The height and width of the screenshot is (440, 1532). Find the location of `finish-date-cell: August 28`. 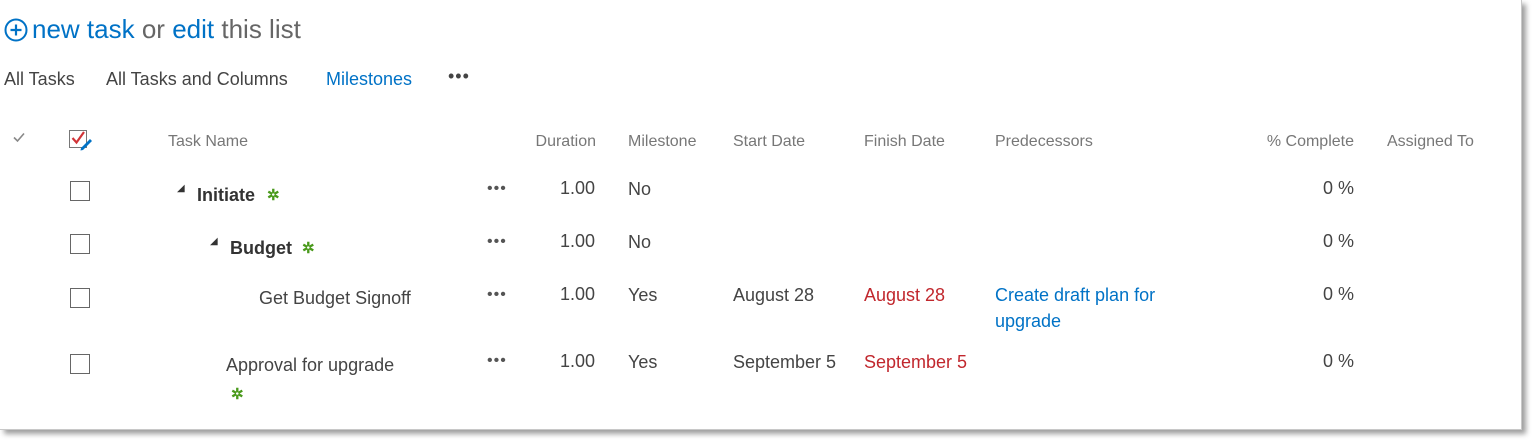

finish-date-cell: August 28 is located at coordinates (905, 295).